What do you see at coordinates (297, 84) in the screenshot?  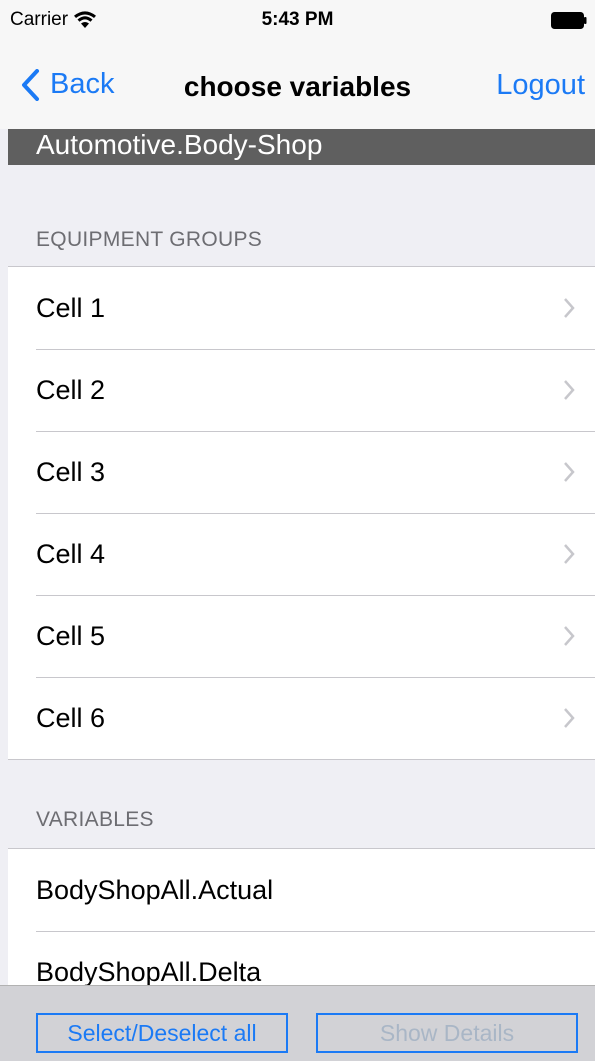 I see `navigation-bar: Back choose variables Logout` at bounding box center [297, 84].